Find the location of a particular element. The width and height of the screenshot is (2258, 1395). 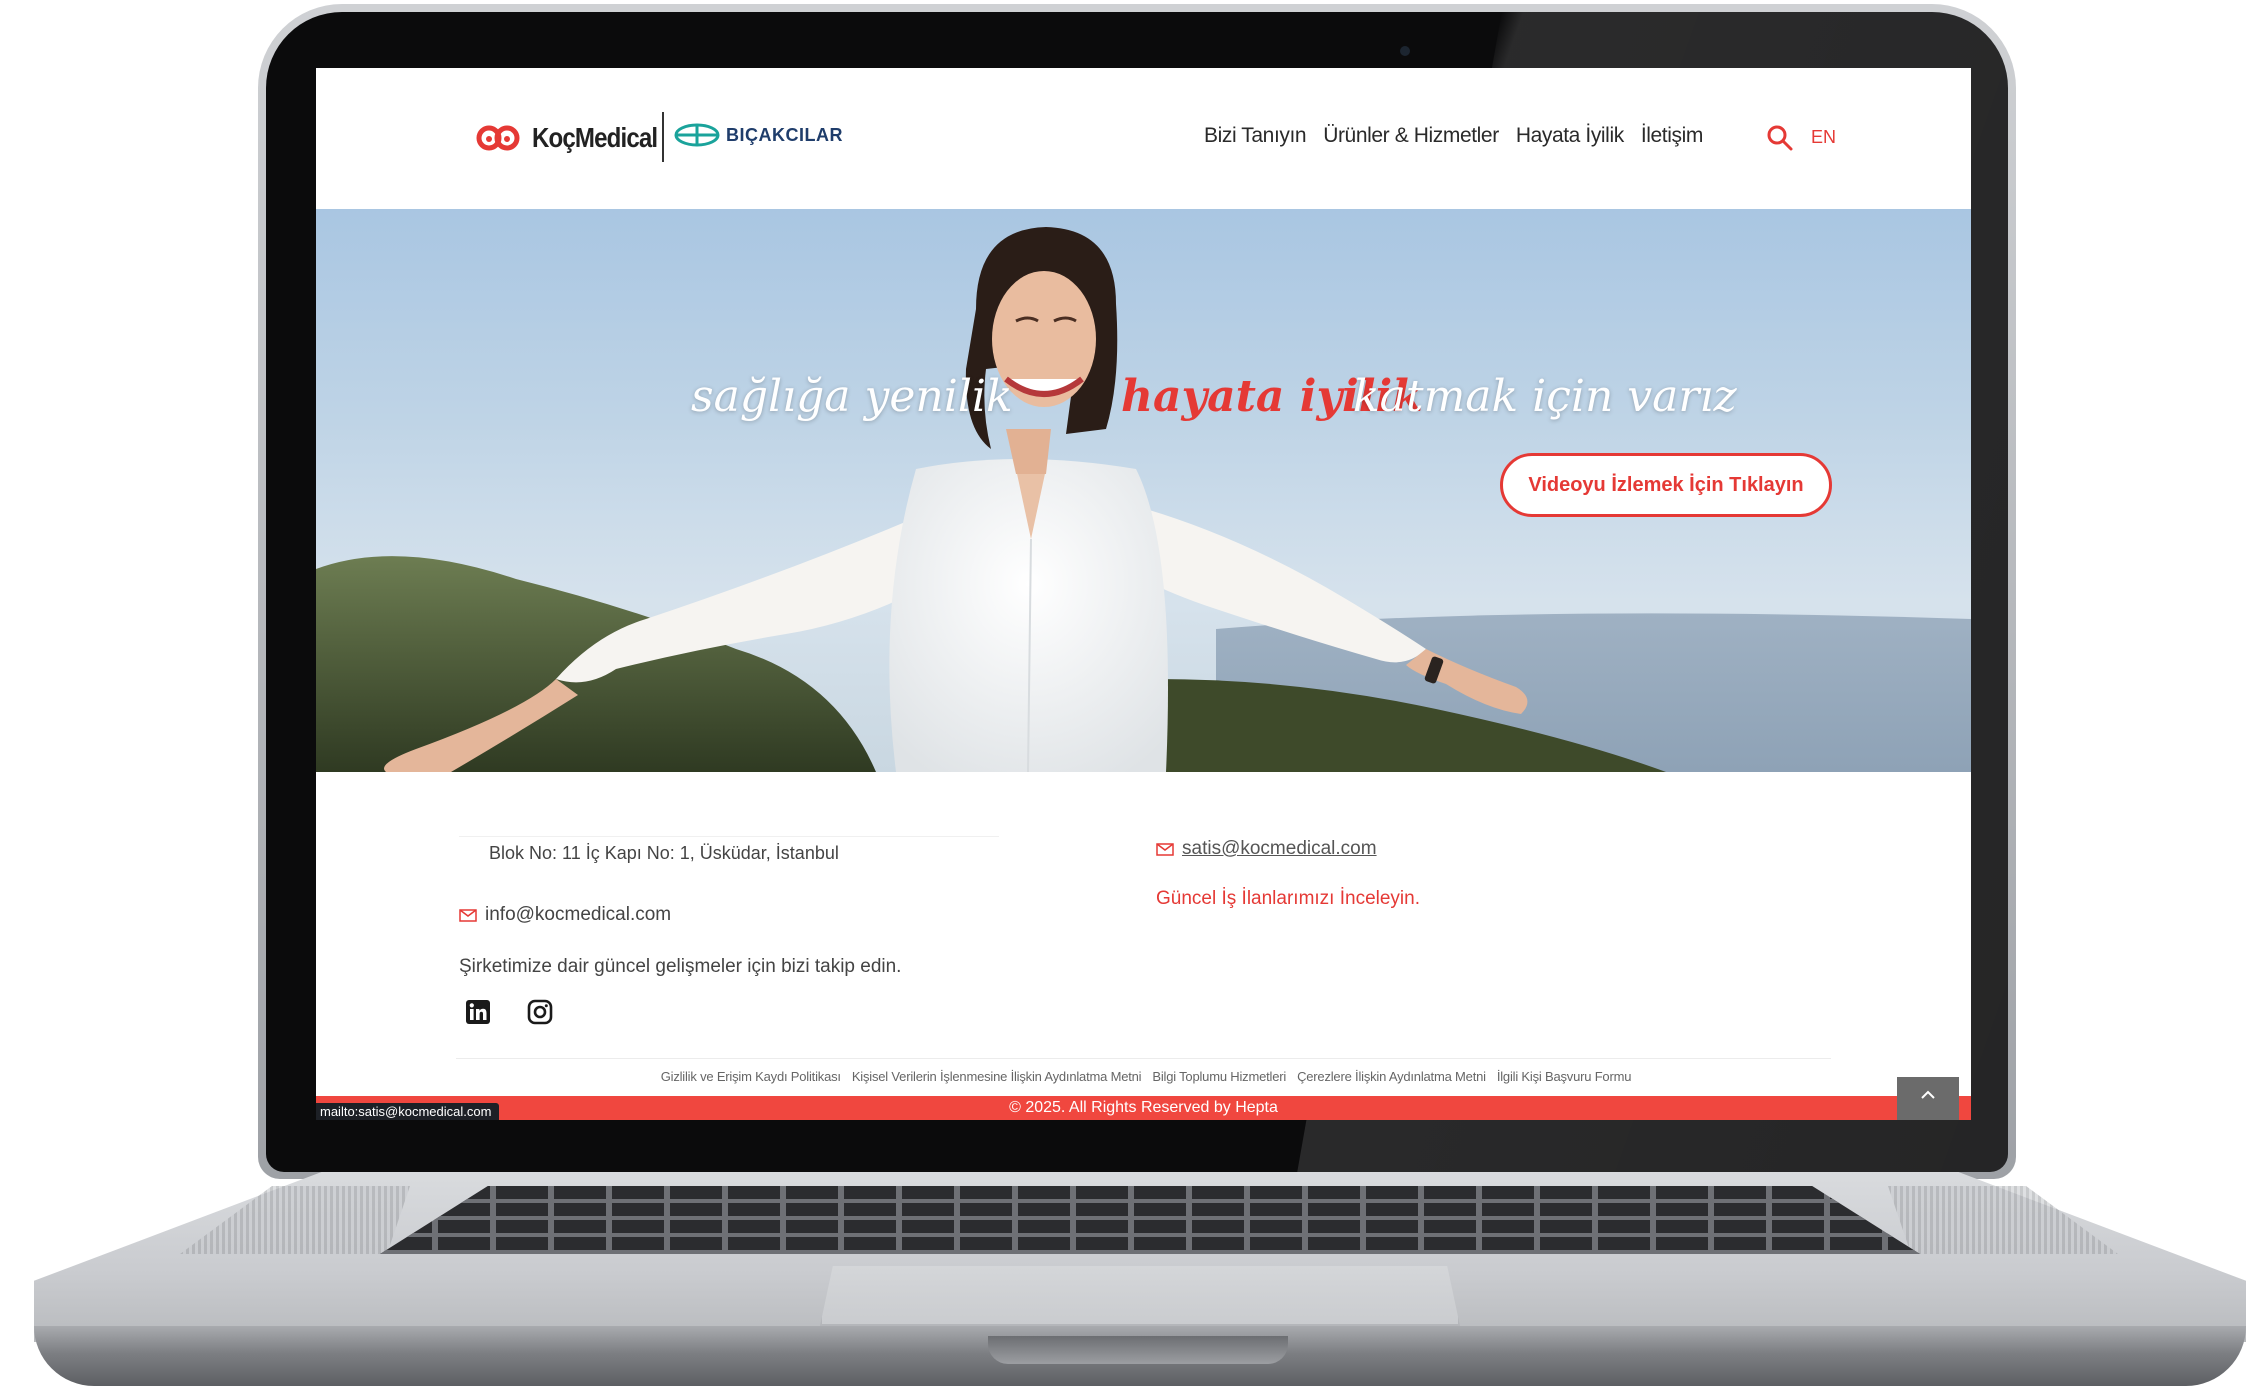

nav-item-urunler-hizmetler: Ürünler & Hizmetler is located at coordinates (1411, 136).